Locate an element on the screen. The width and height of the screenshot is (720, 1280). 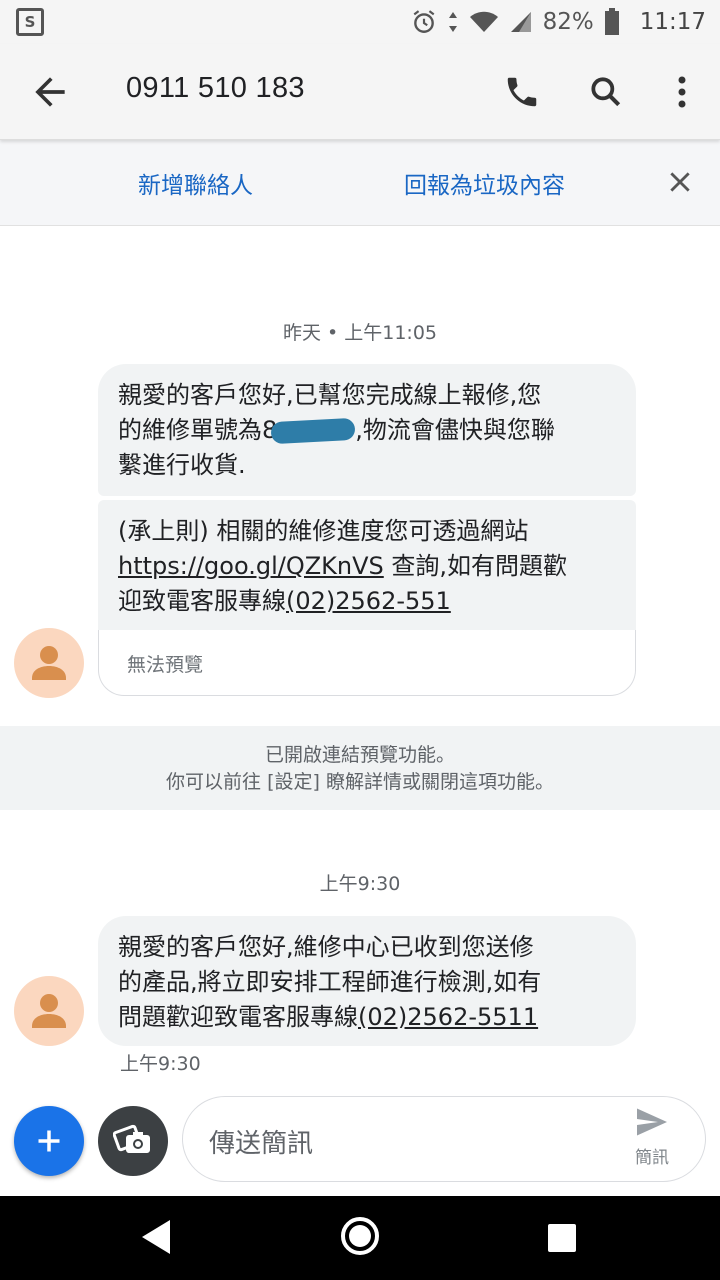
nav-back-button is located at coordinates (156, 1239).